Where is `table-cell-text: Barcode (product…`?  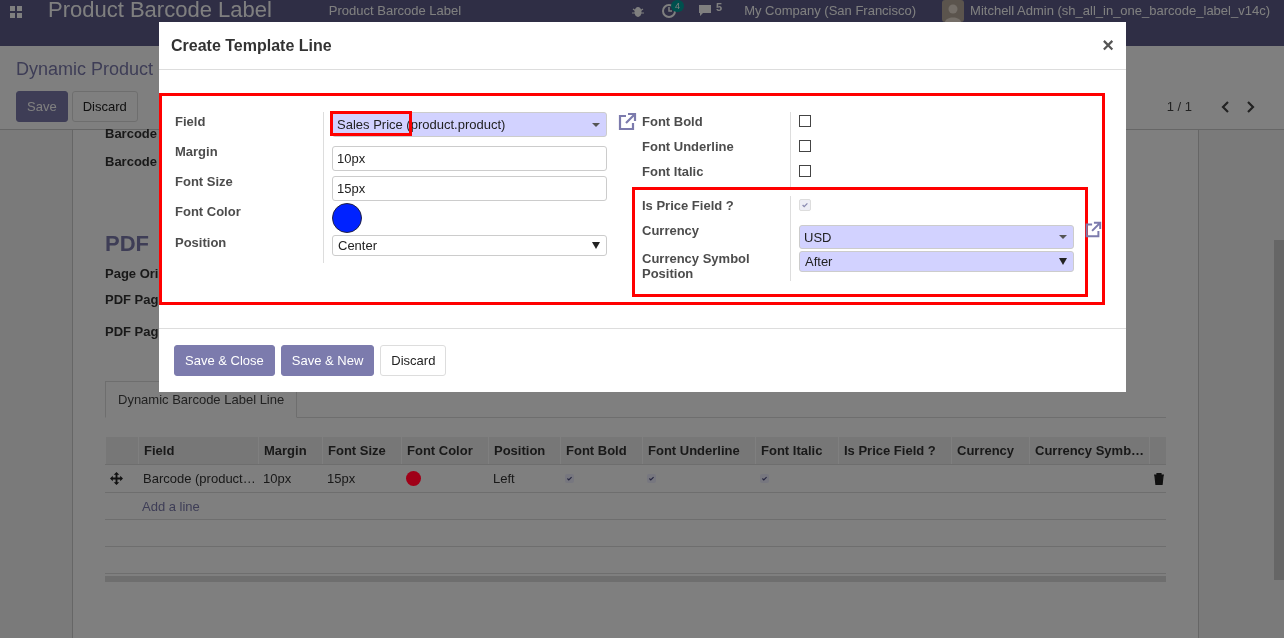
table-cell-text: Barcode (product… is located at coordinates (199, 479).